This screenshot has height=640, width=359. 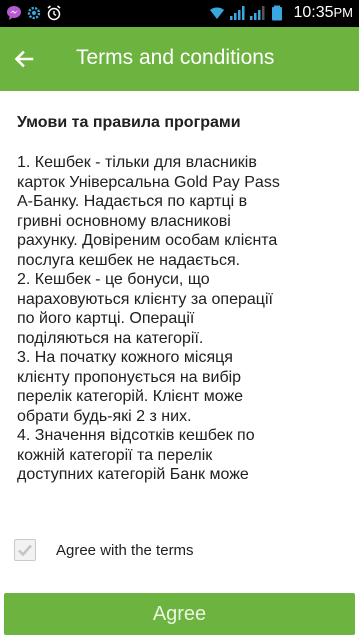 I want to click on agree-button: Agree, so click(x=179, y=614).